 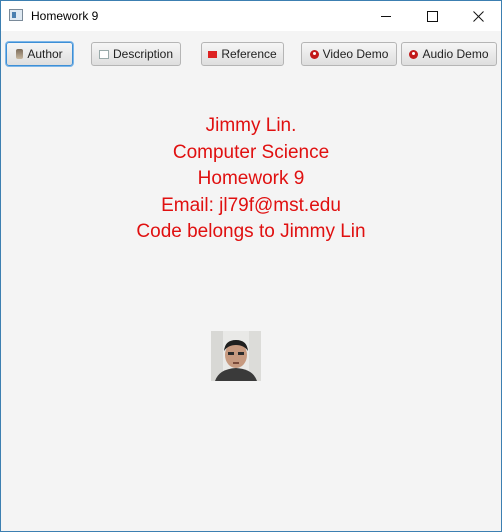 I want to click on description-button: Description, so click(x=136, y=54).